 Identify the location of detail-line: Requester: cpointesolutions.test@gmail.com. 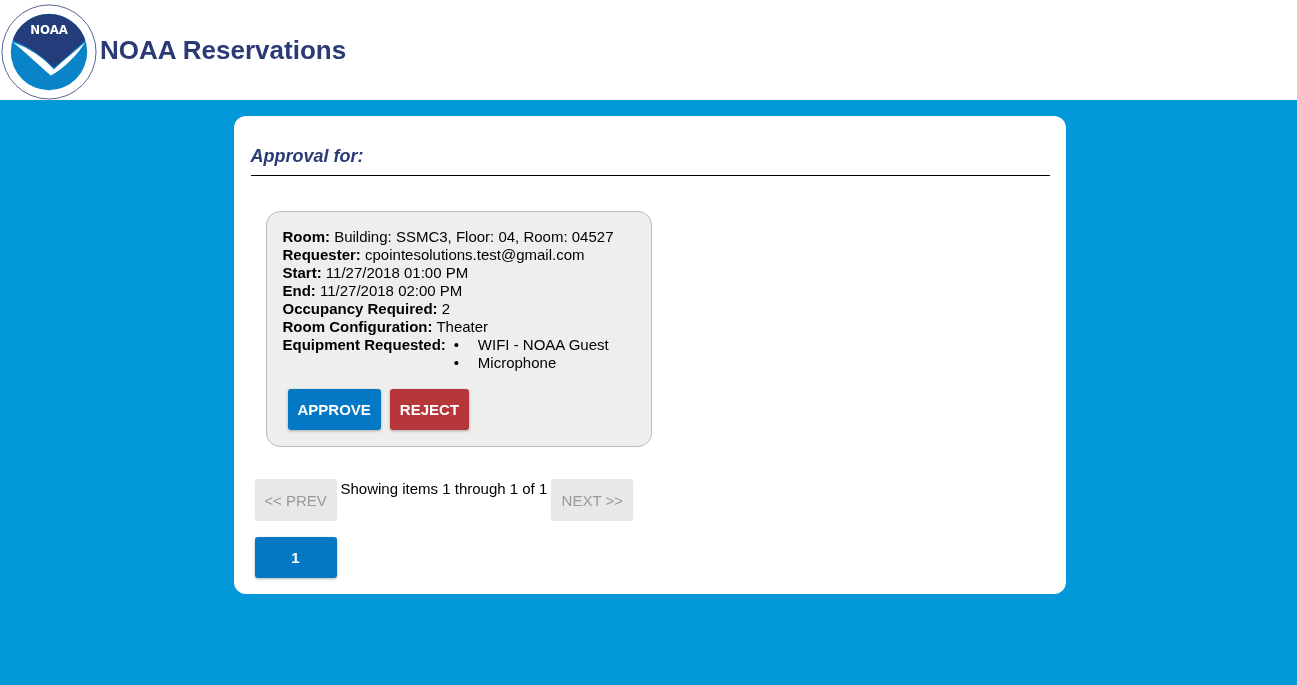
(434, 255).